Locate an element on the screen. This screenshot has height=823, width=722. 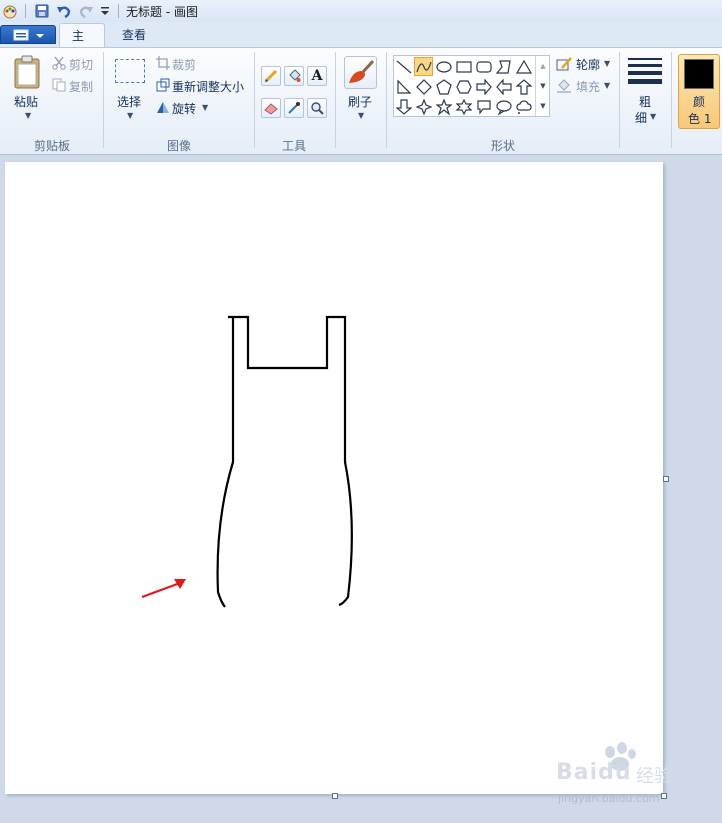
rotate-dropdown-caret: ▼ is located at coordinates (205, 107).